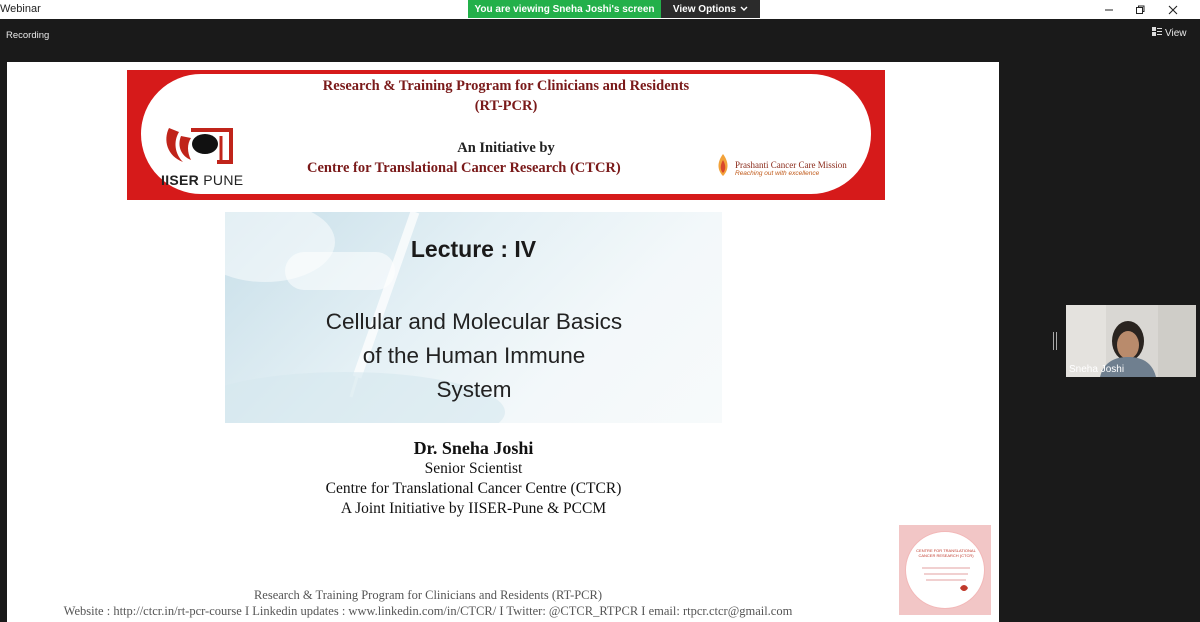 The image size is (1200, 622). What do you see at coordinates (473, 448) in the screenshot?
I see `speaker-name: Dr. Sneha Joshi` at bounding box center [473, 448].